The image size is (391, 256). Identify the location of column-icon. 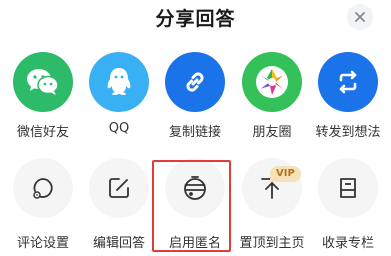
(348, 188).